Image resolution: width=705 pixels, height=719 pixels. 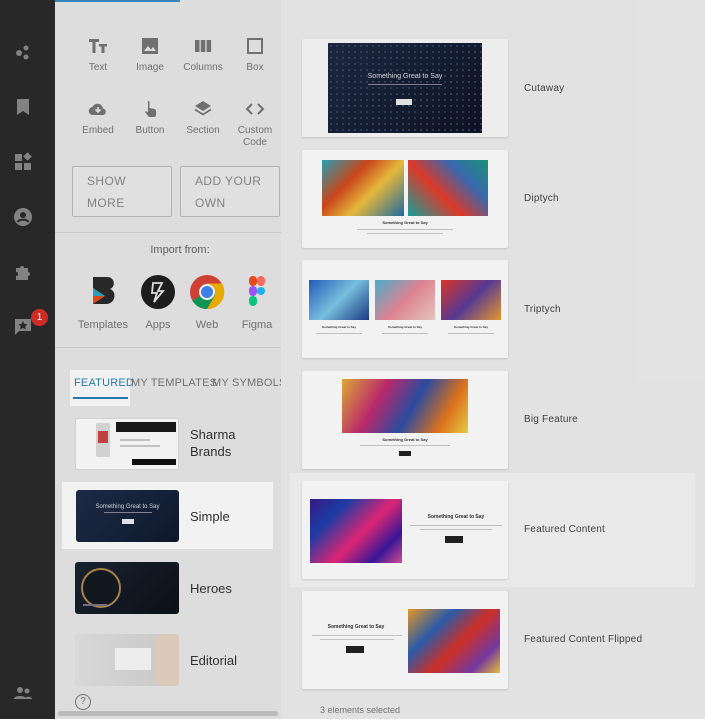 I want to click on layout-label: Big Feature, so click(x=551, y=419).